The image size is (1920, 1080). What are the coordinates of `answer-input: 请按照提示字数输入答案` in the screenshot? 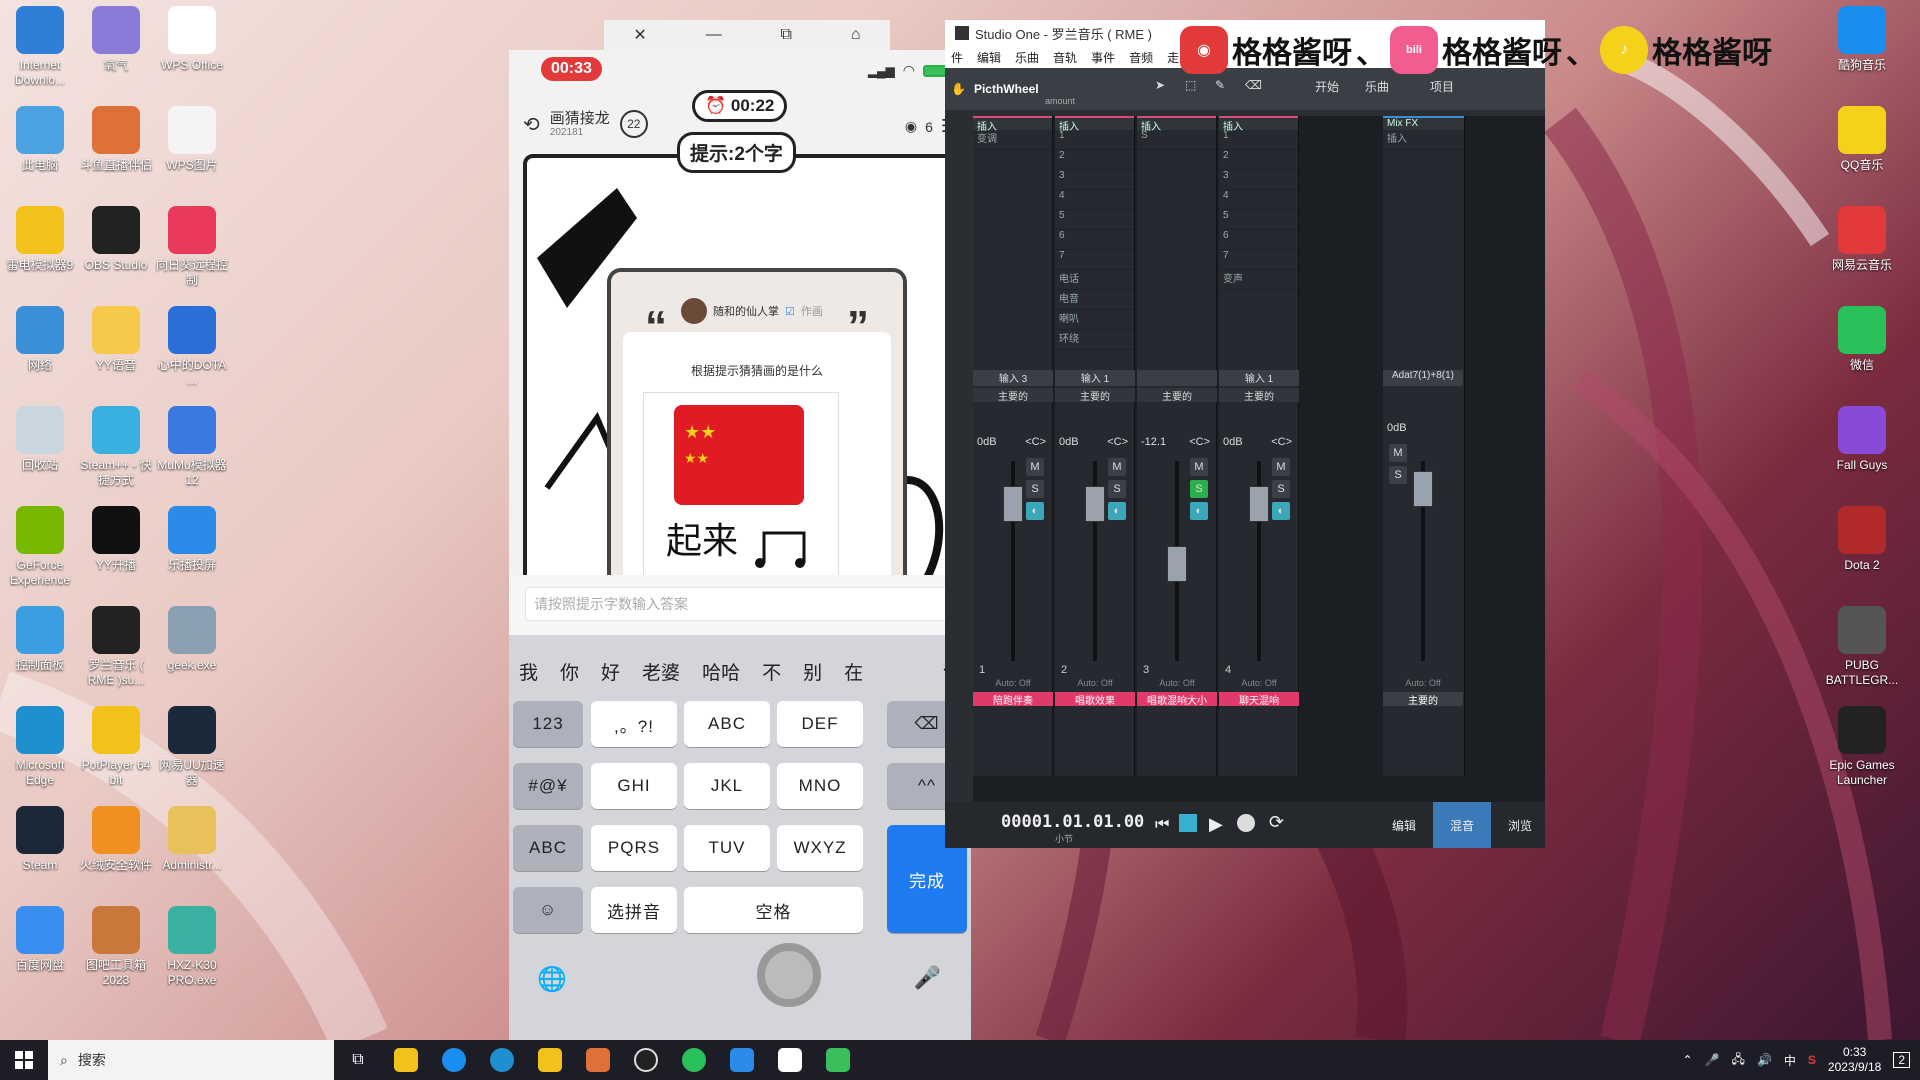 It's located at (740, 604).